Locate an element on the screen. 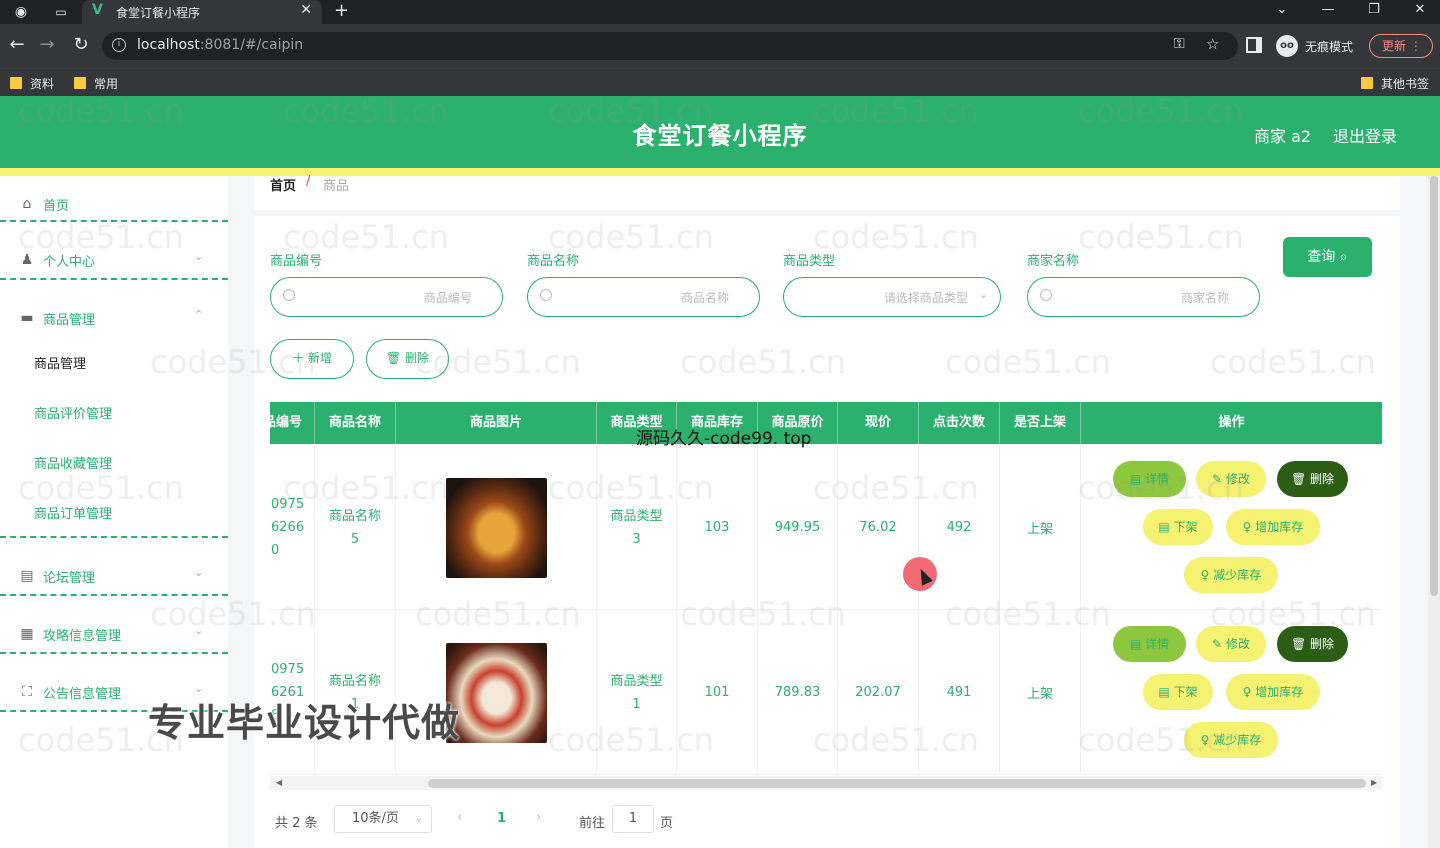 Image resolution: width=1440 pixels, height=848 pixels. select-placeholder: 请选择商品类型 is located at coordinates (925, 298).